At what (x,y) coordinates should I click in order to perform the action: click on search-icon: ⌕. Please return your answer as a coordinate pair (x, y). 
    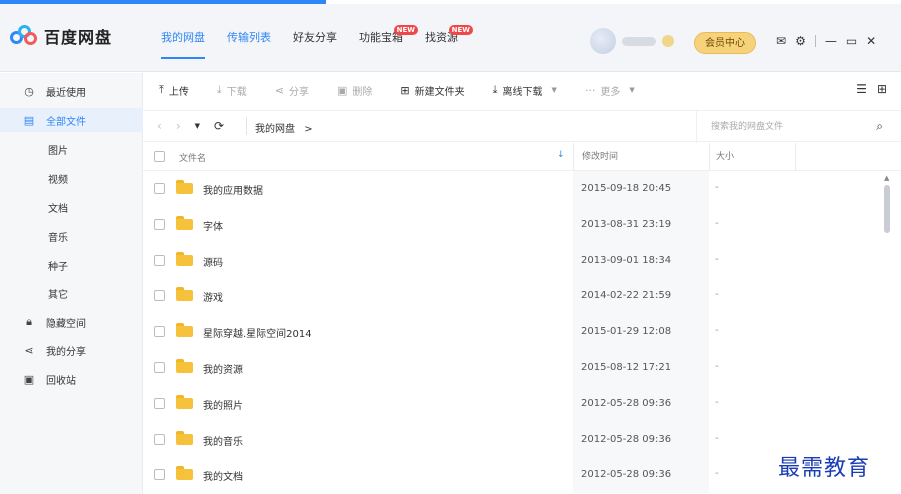
    Looking at the image, I should click on (879, 126).